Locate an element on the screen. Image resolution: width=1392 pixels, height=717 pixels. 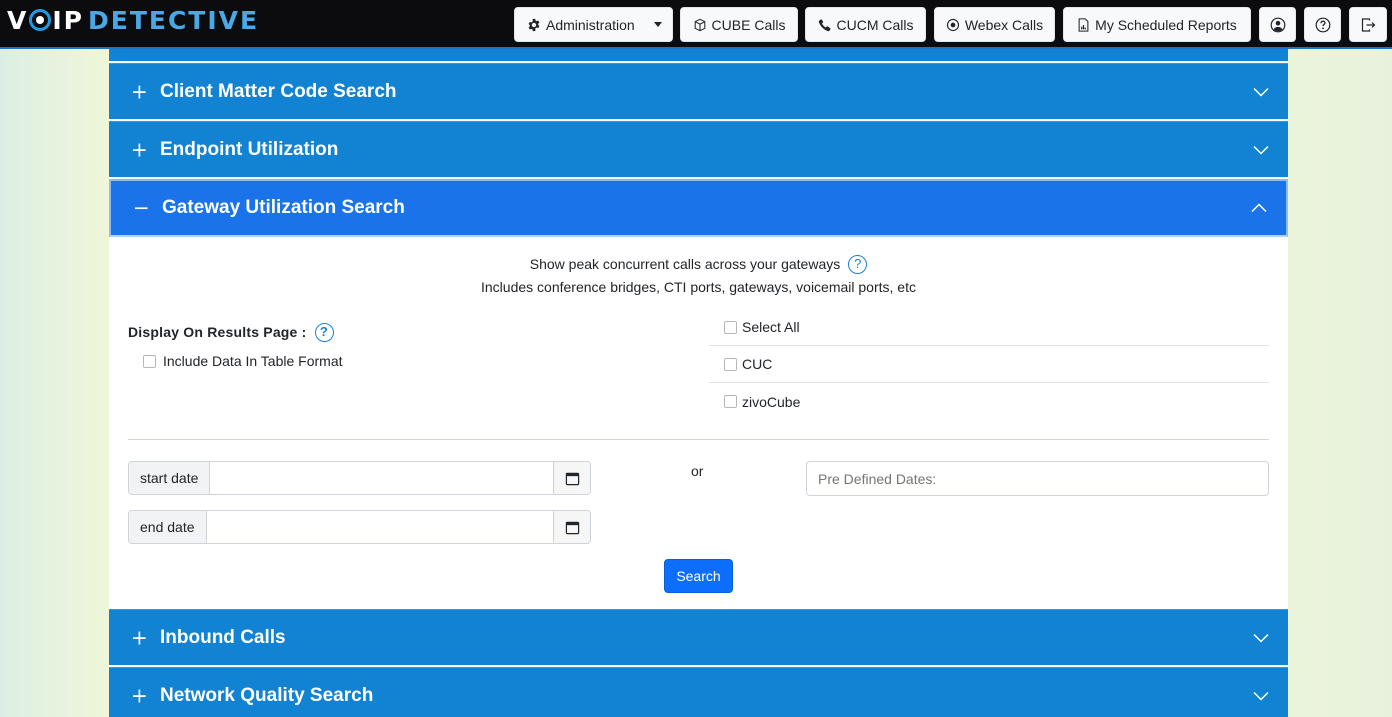
report-file-icon is located at coordinates (1083, 24).